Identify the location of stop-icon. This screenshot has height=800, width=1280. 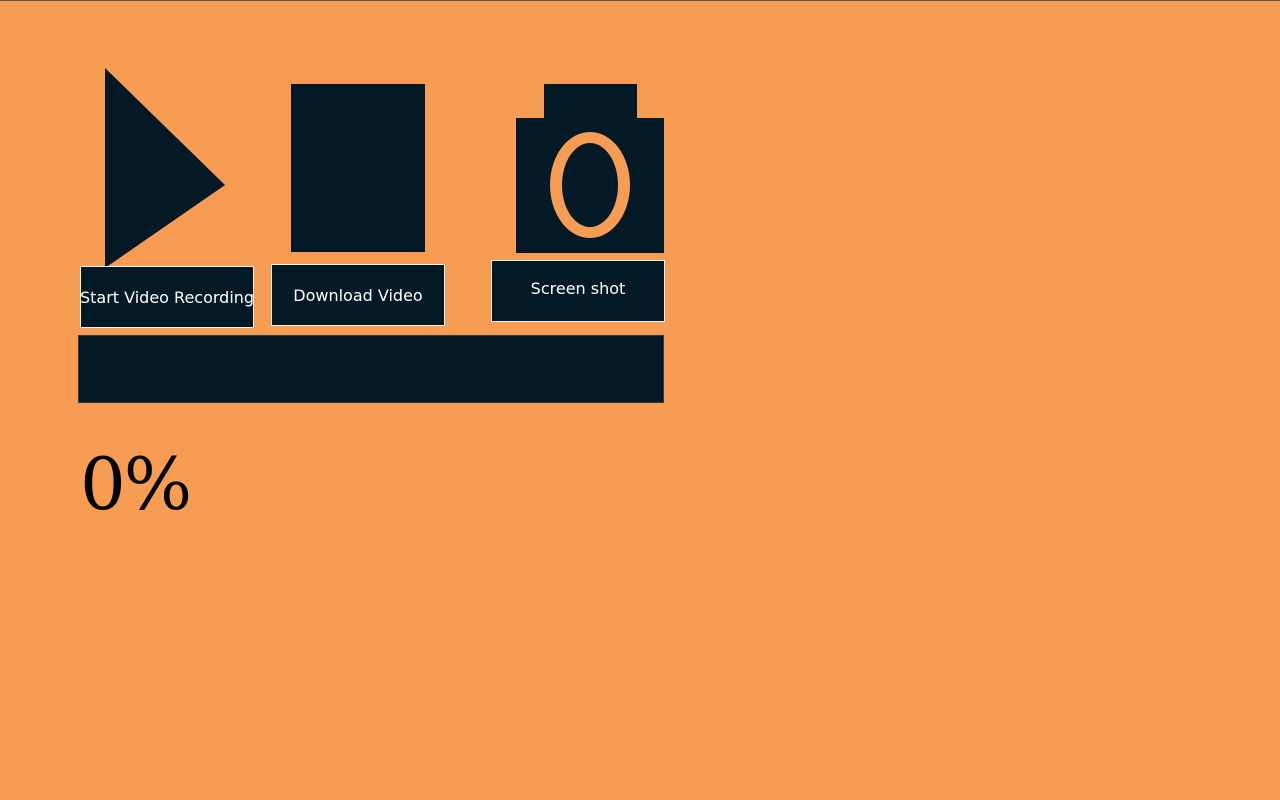
(358, 168).